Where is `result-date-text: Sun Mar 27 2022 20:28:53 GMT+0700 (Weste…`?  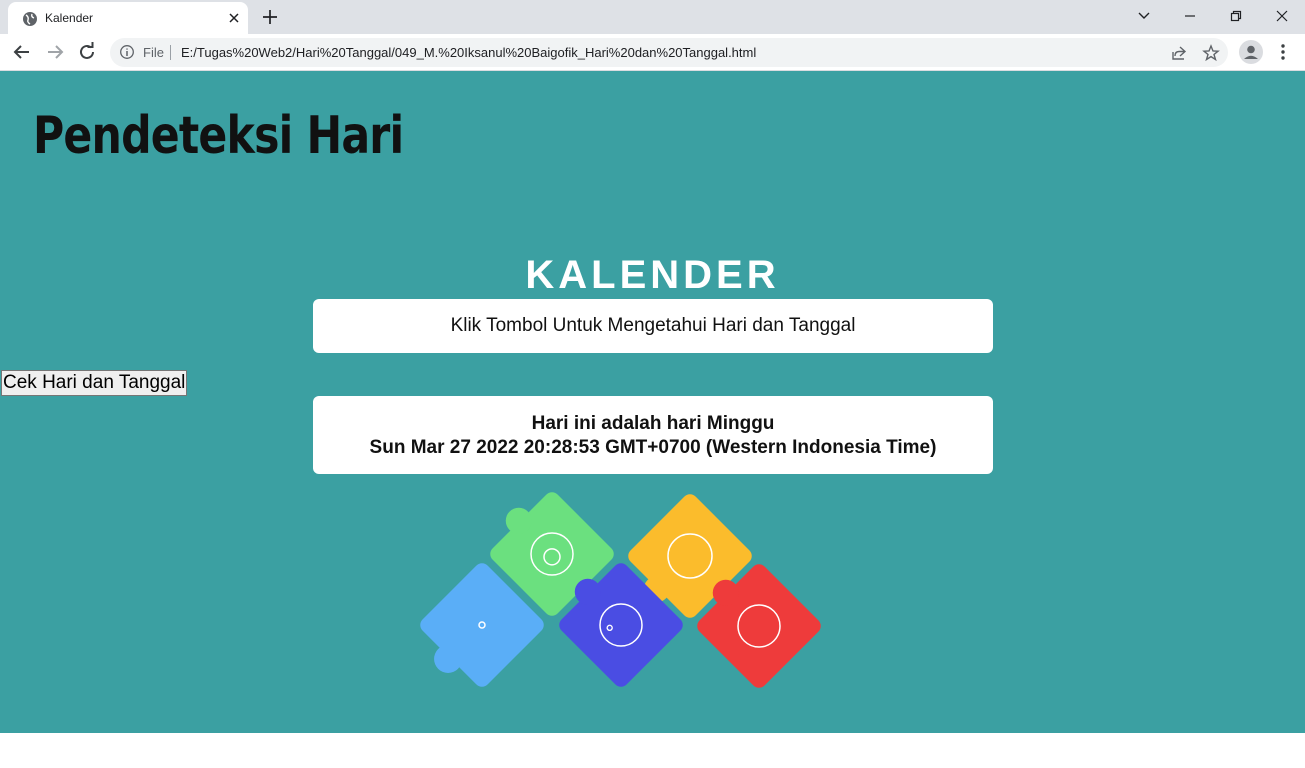
result-date-text: Sun Mar 27 2022 20:28:53 GMT+0700 (Weste… is located at coordinates (653, 447).